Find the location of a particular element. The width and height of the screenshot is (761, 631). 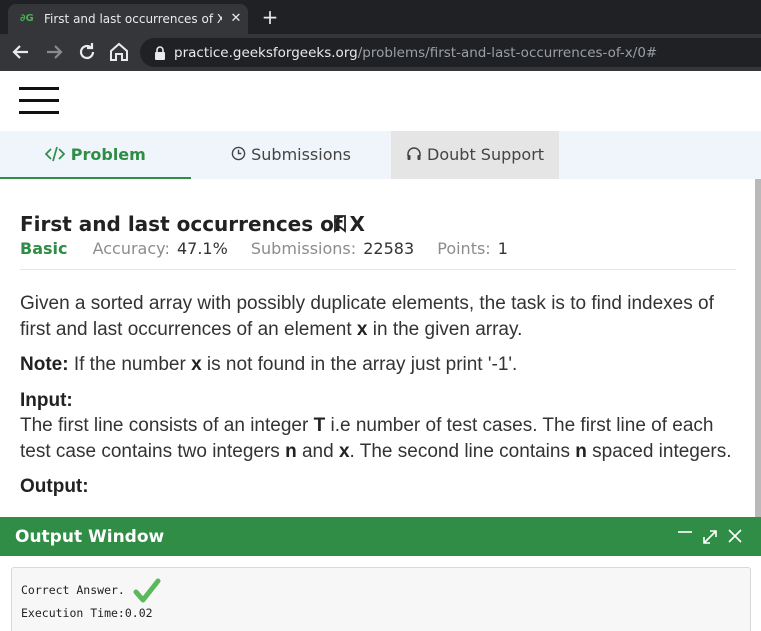

bookmark-icon is located at coordinates (340, 224).